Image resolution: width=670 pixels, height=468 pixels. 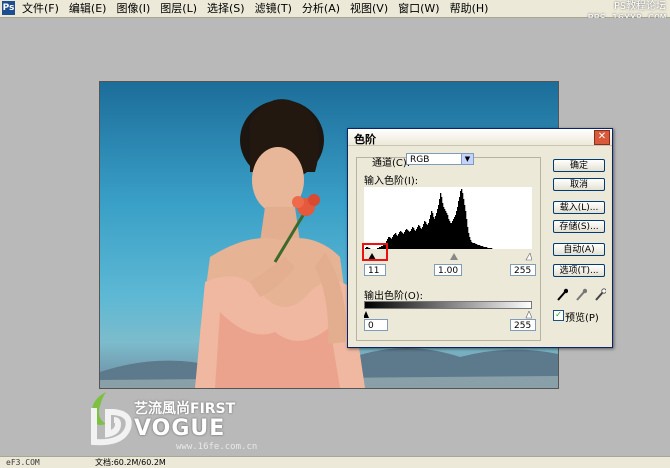 I want to click on output-levels-label: 输出色阶(O):, so click(x=394, y=296).